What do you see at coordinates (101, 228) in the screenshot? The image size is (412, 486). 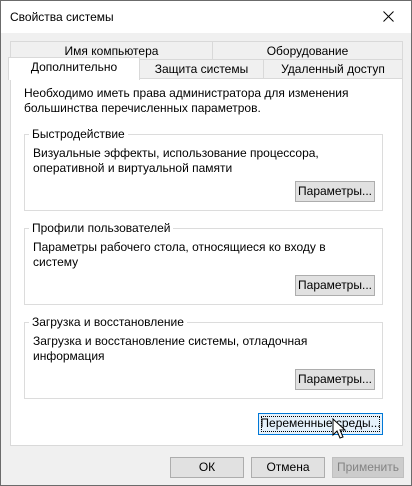 I see `user-profiles-group-title: Профили пользователей` at bounding box center [101, 228].